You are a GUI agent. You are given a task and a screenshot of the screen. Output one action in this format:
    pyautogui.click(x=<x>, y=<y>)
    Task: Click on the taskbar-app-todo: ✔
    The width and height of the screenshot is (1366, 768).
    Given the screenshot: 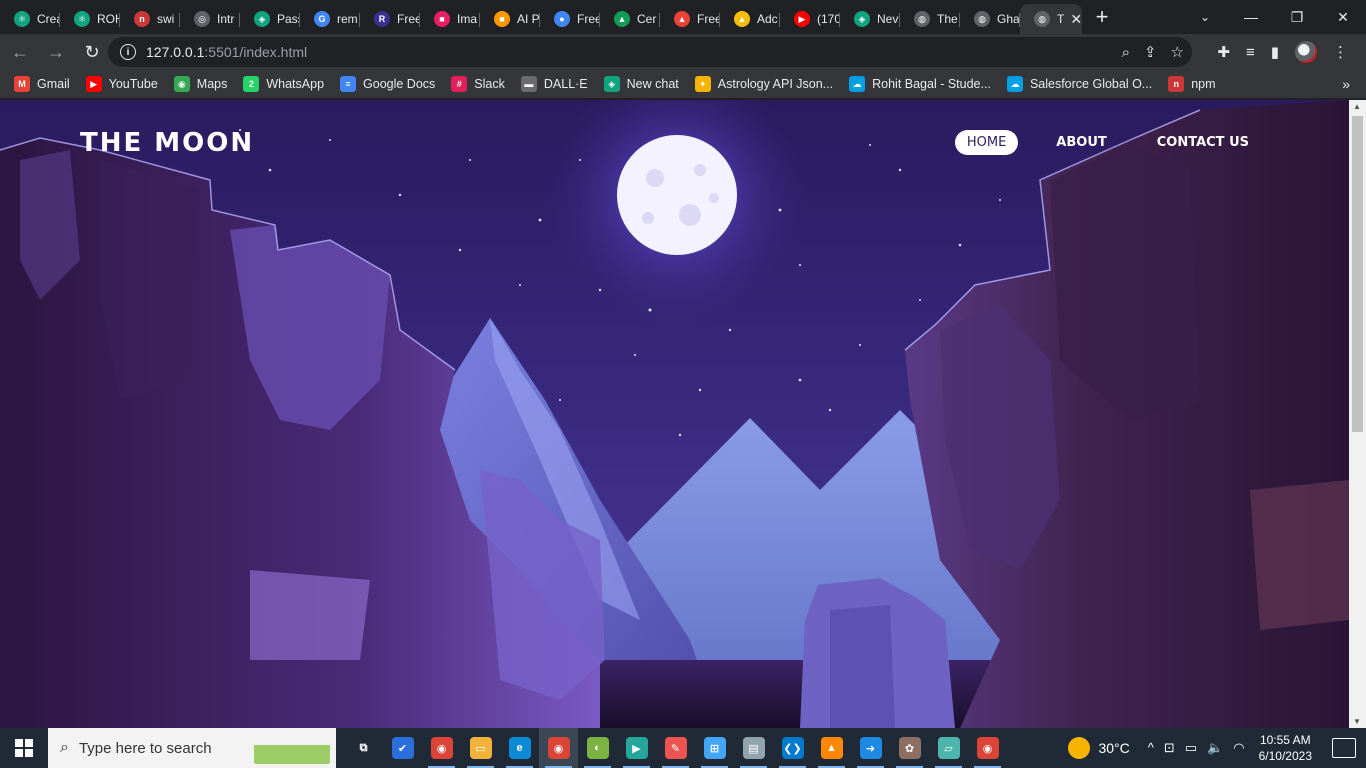 What is the action you would take?
    pyautogui.click(x=402, y=748)
    